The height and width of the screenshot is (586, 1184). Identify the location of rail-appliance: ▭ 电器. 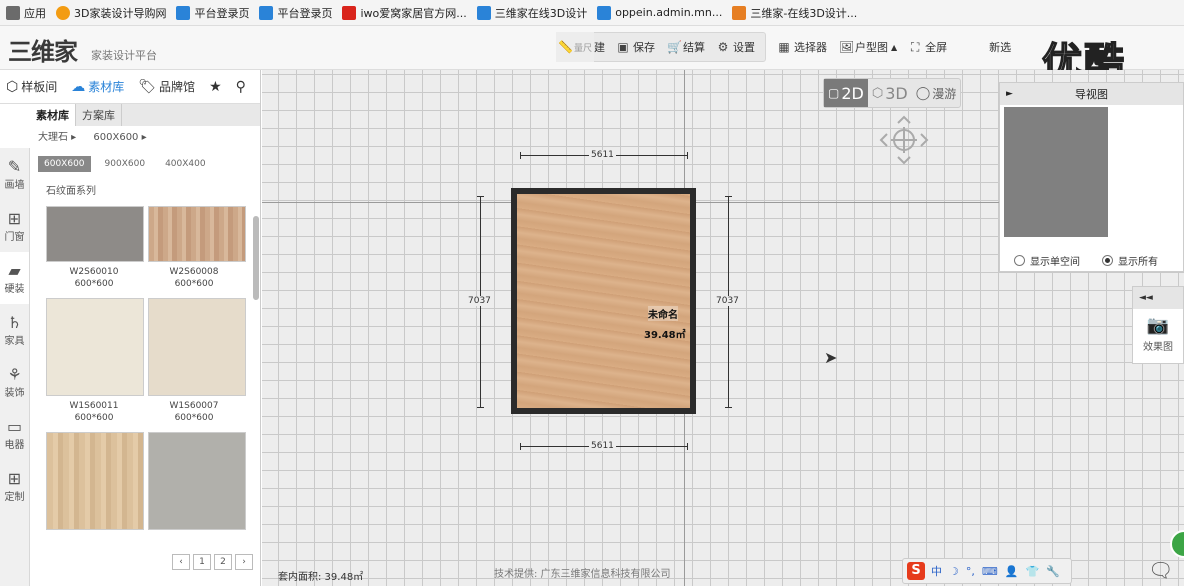
(14, 434).